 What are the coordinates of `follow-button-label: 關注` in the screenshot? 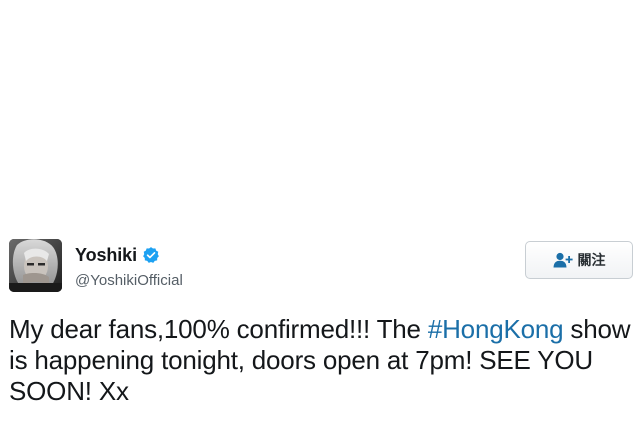 It's located at (591, 261).